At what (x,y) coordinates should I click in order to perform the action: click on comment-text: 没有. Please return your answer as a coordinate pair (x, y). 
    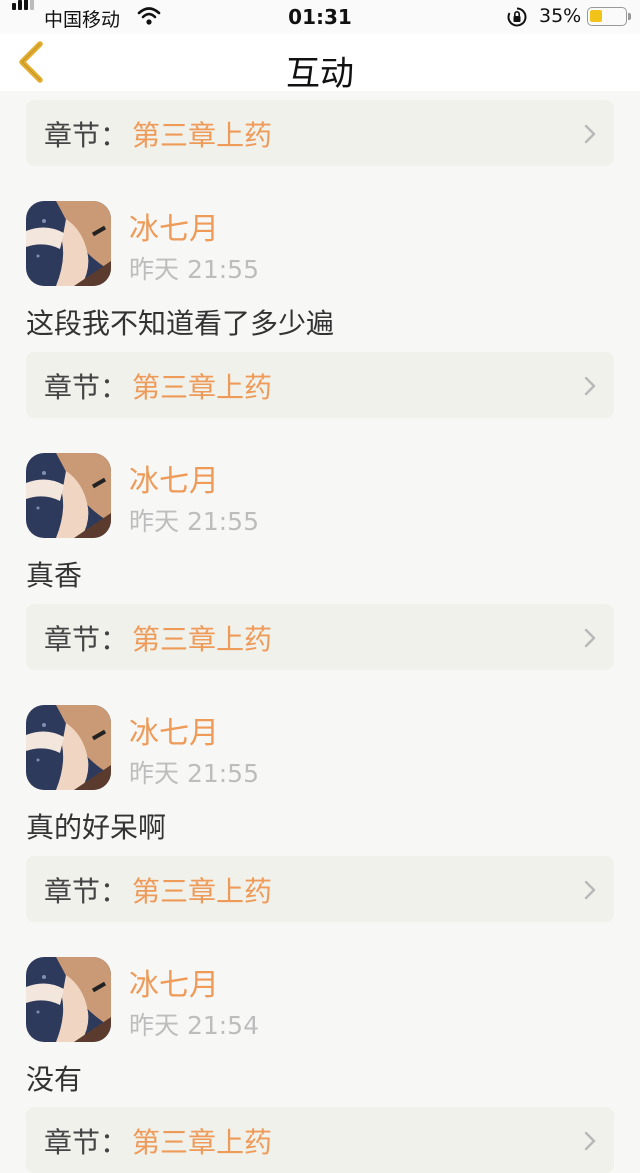
    Looking at the image, I should click on (54, 1079).